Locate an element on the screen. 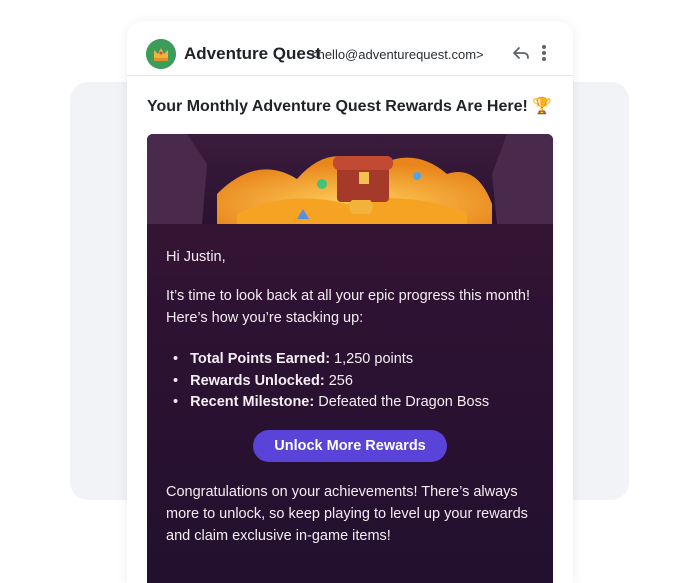 The height and width of the screenshot is (583, 700). crown-icon is located at coordinates (161, 54).